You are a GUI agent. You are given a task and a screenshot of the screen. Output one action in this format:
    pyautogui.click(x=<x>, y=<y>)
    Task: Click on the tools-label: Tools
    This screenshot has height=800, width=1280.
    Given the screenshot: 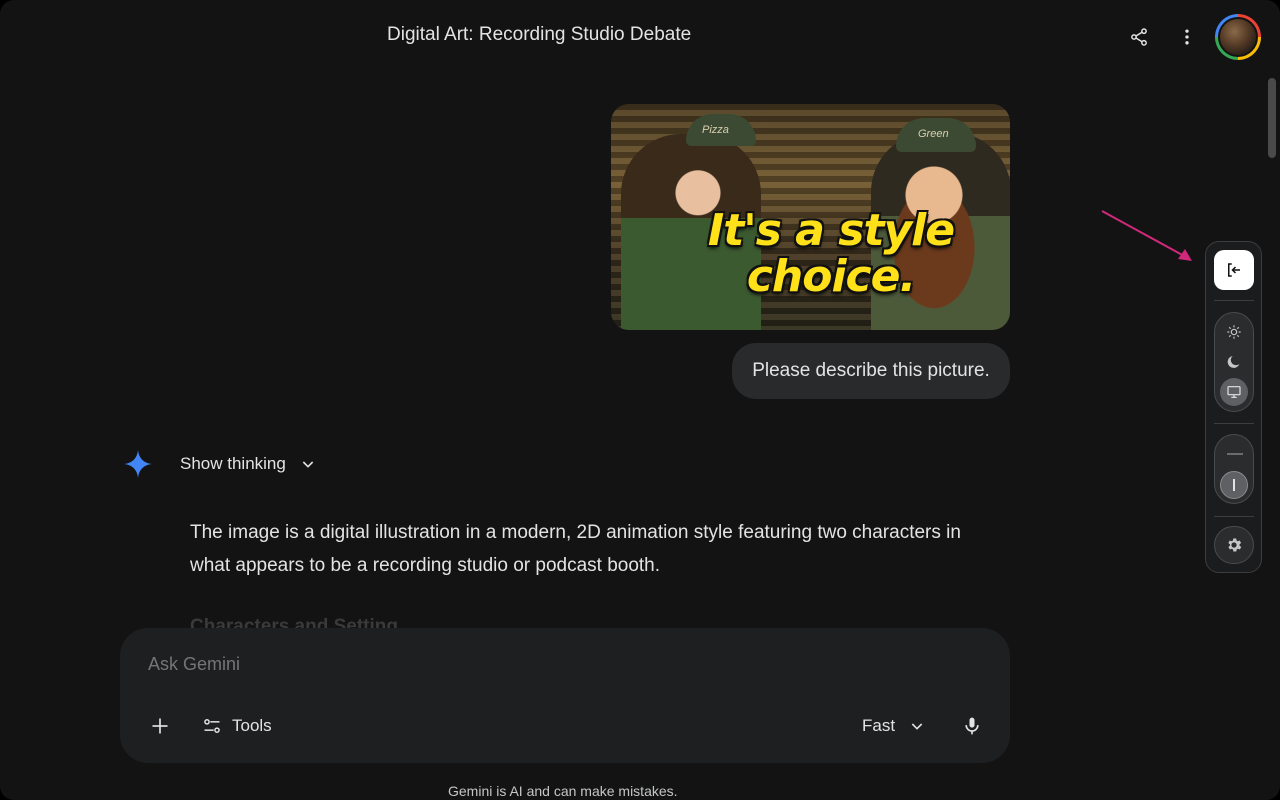 What is the action you would take?
    pyautogui.click(x=252, y=725)
    